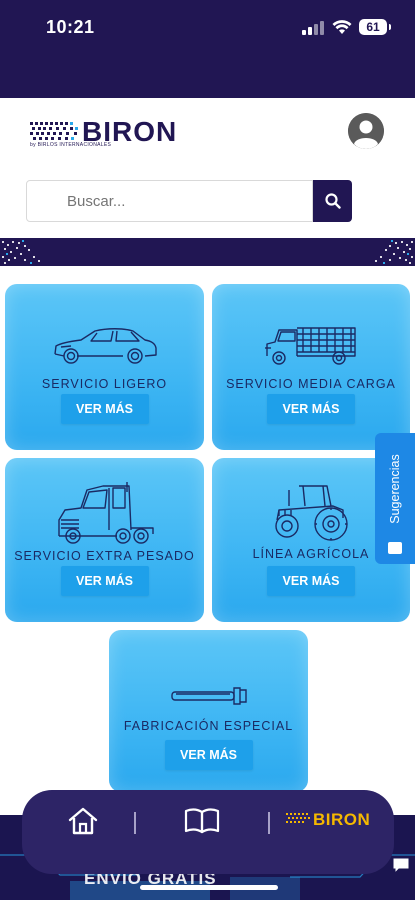  What do you see at coordinates (21, 252) in the screenshot?
I see `dot-pattern-left` at bounding box center [21, 252].